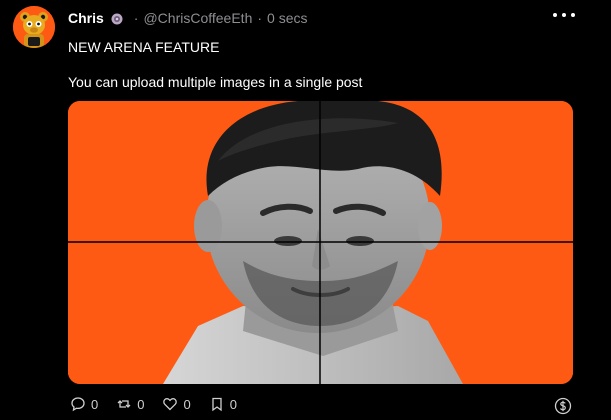 This screenshot has height=420, width=611. What do you see at coordinates (197, 18) in the screenshot?
I see `author-handle: @ChrisCoffeeEth` at bounding box center [197, 18].